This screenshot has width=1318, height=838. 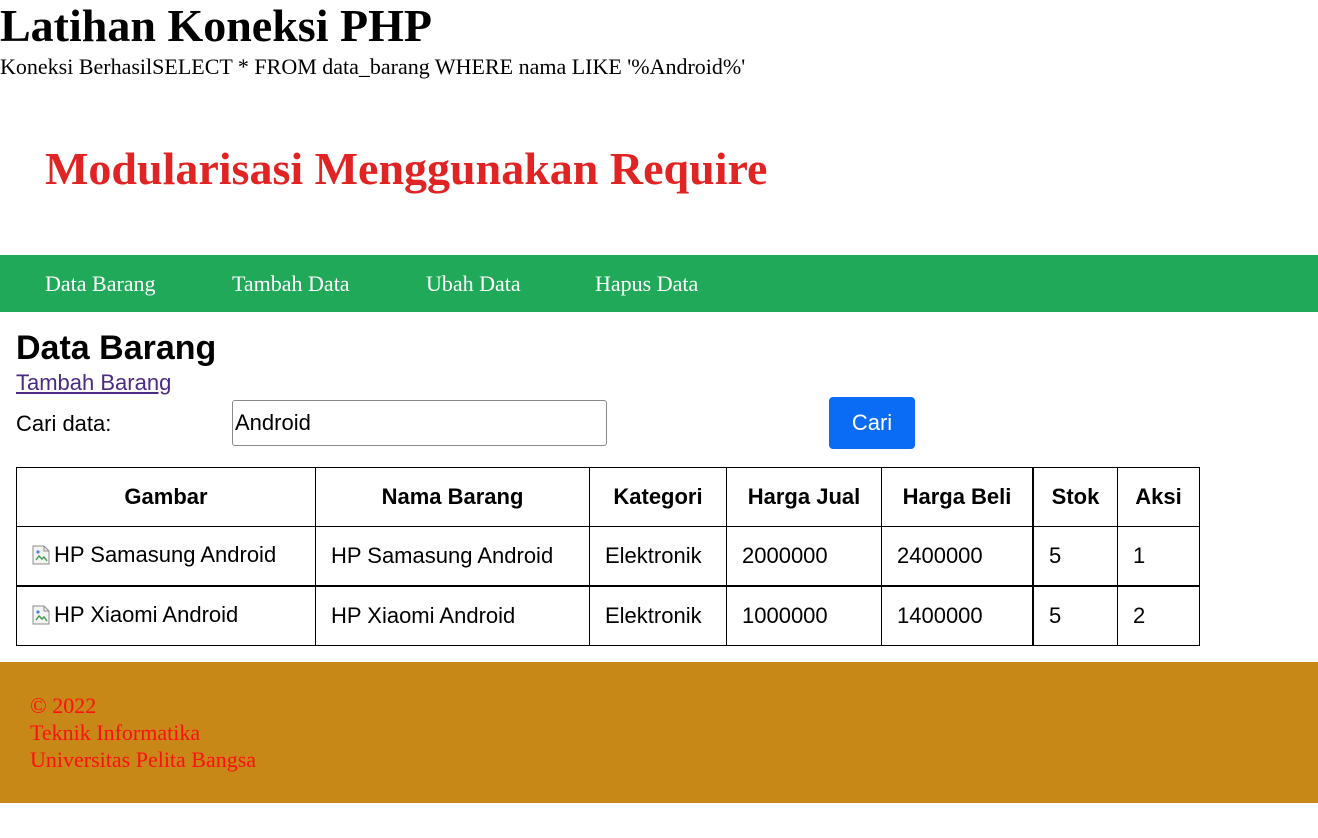 What do you see at coordinates (957, 497) in the screenshot?
I see `column-header-harga-beli: Harga Beli` at bounding box center [957, 497].